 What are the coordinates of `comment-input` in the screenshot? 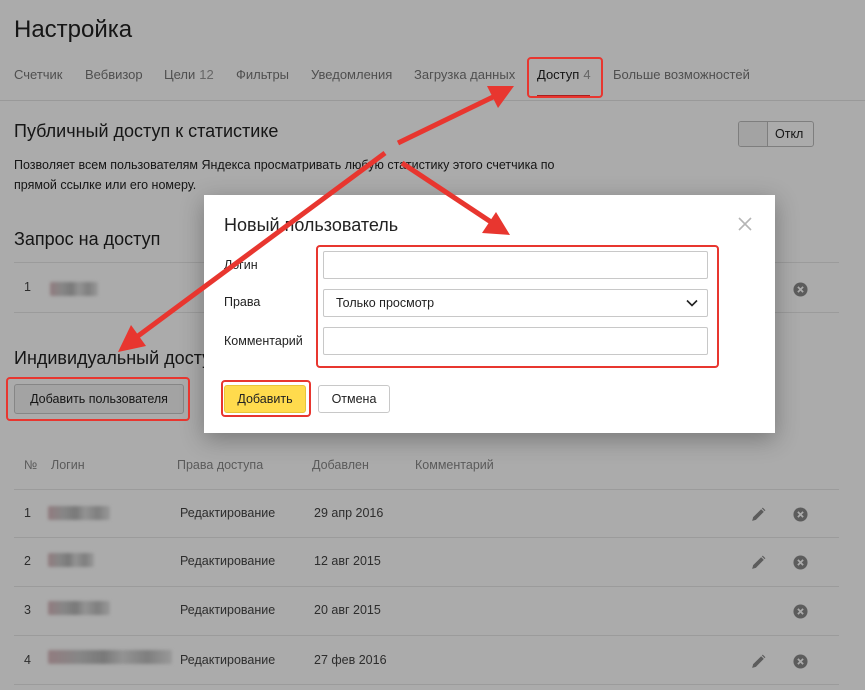 It's located at (515, 341).